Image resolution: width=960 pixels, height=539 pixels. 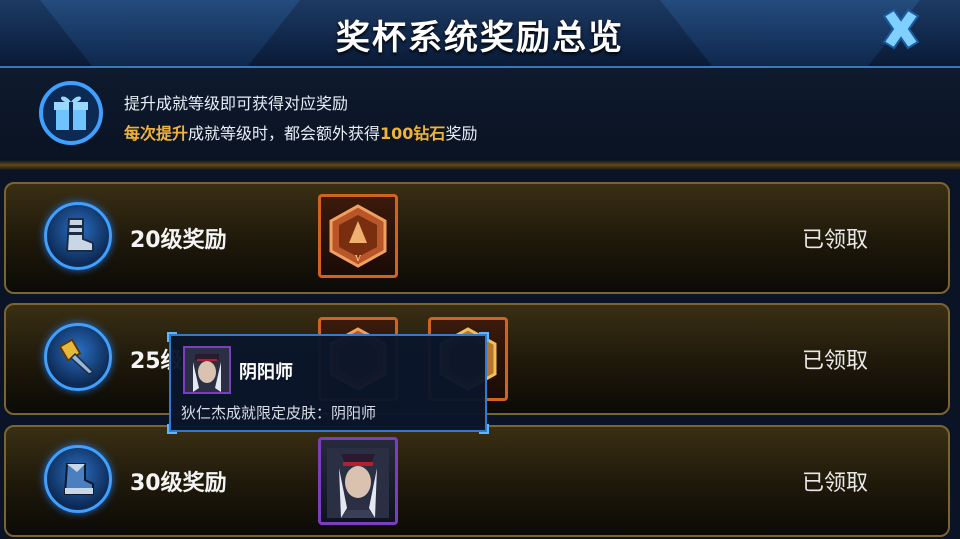 I want to click on info-text-2: 每次提升成就等级时，都会额外获得100钻石奖励, so click(x=300, y=132).